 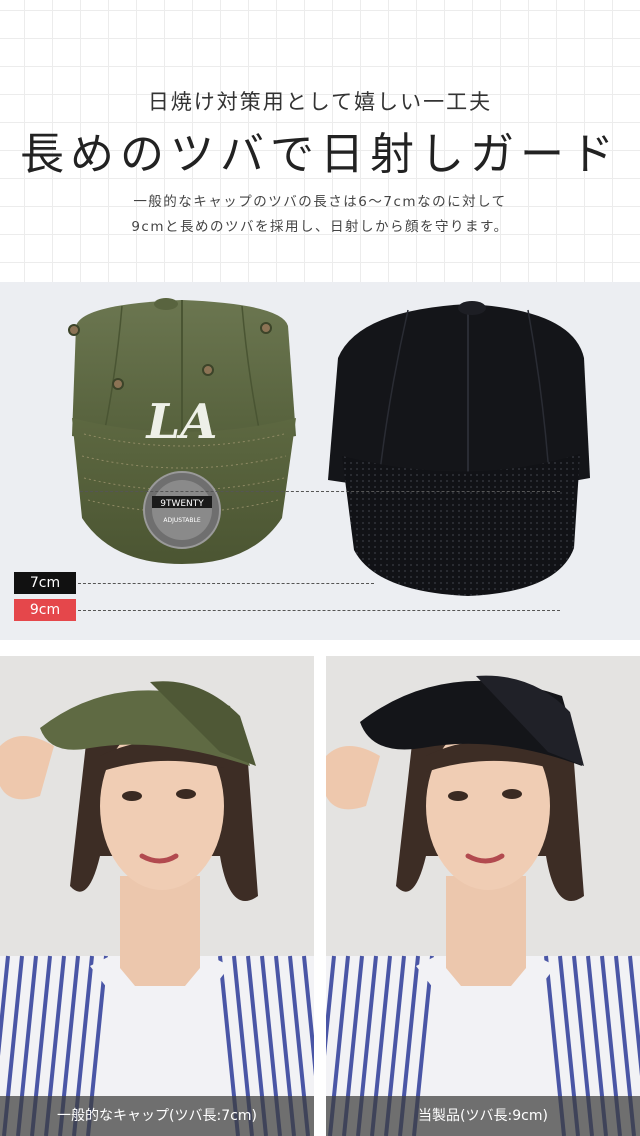 I want to click on green-cap-image: LA 9TWENTY ADJUSTABLE, so click(x=182, y=431).